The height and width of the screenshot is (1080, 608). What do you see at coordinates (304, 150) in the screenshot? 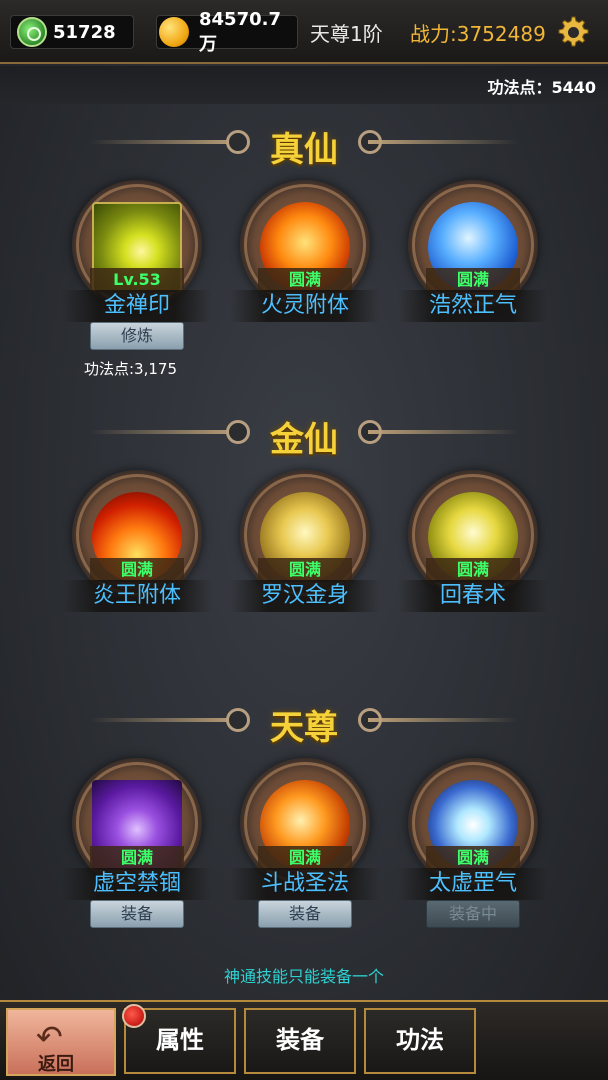
I see `section-title: 真仙` at bounding box center [304, 150].